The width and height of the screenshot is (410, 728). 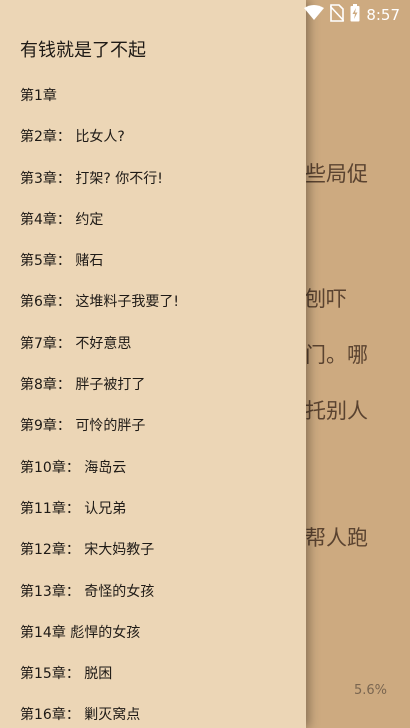 What do you see at coordinates (383, 15) in the screenshot?
I see `status-time: 8:57` at bounding box center [383, 15].